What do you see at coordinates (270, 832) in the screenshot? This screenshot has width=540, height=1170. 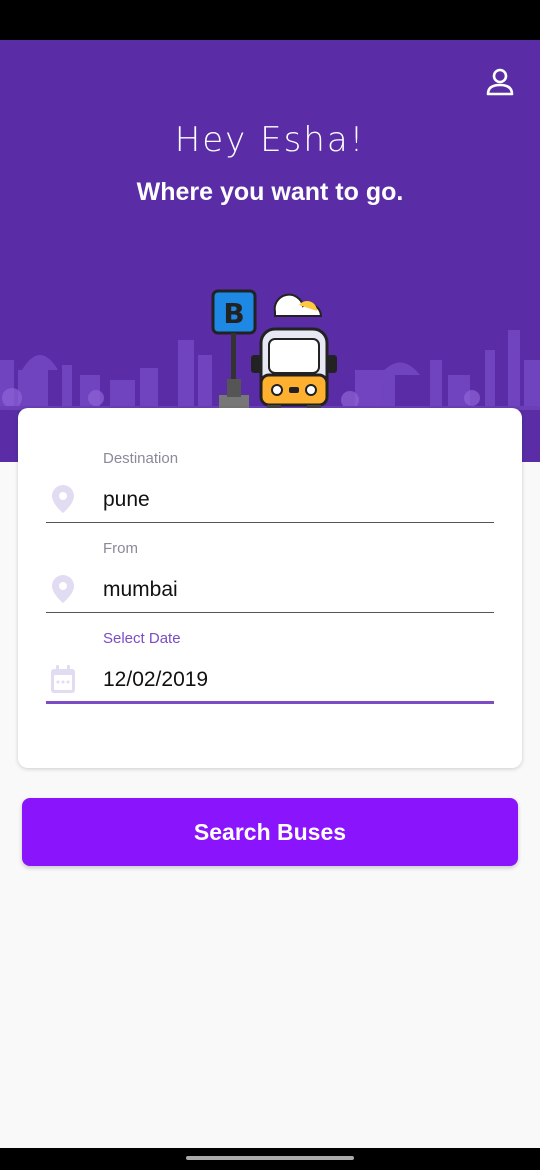 I see `search-buses-button: Search Buses` at bounding box center [270, 832].